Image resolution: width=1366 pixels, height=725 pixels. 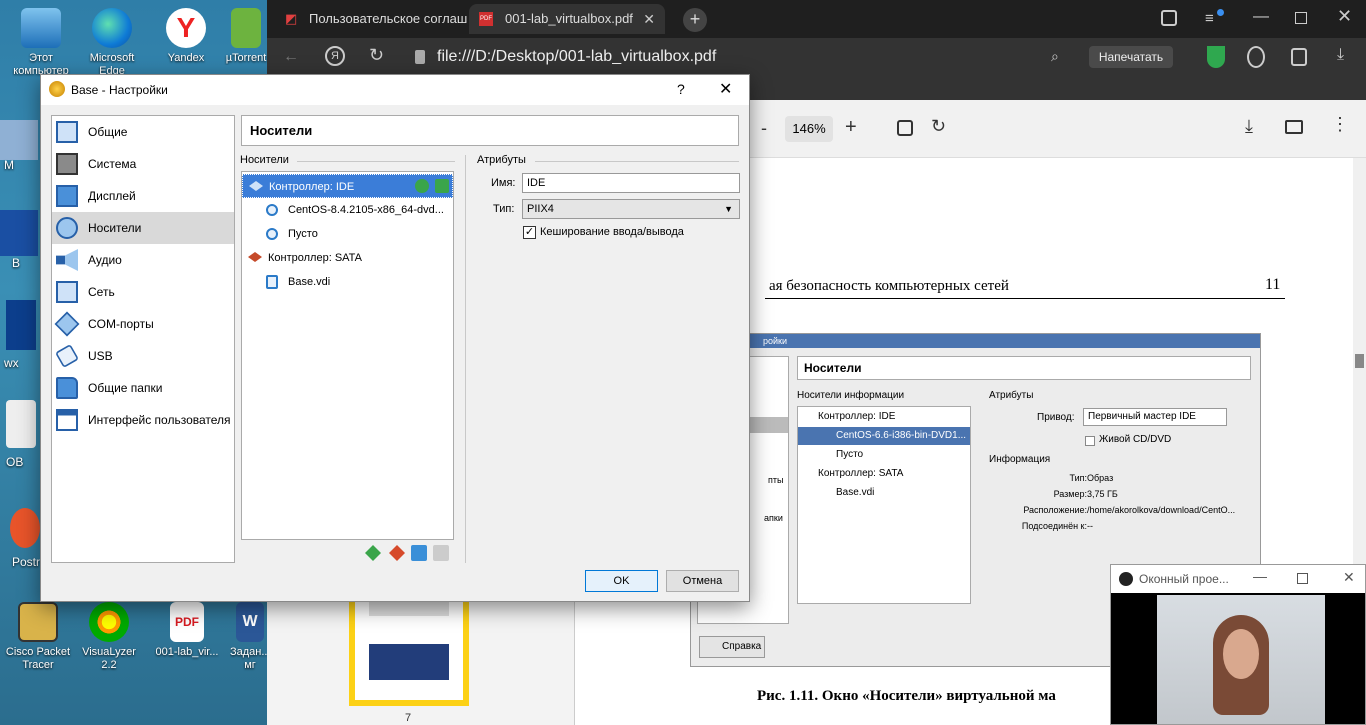 I want to click on reload-icon: ↻, so click(x=376, y=55).